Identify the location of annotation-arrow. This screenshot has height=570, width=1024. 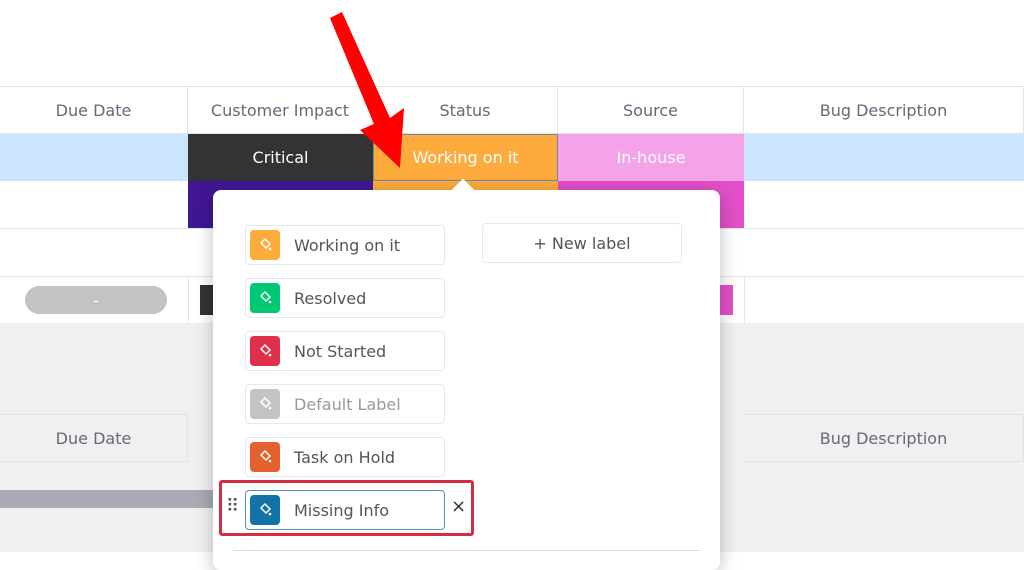
(367, 90).